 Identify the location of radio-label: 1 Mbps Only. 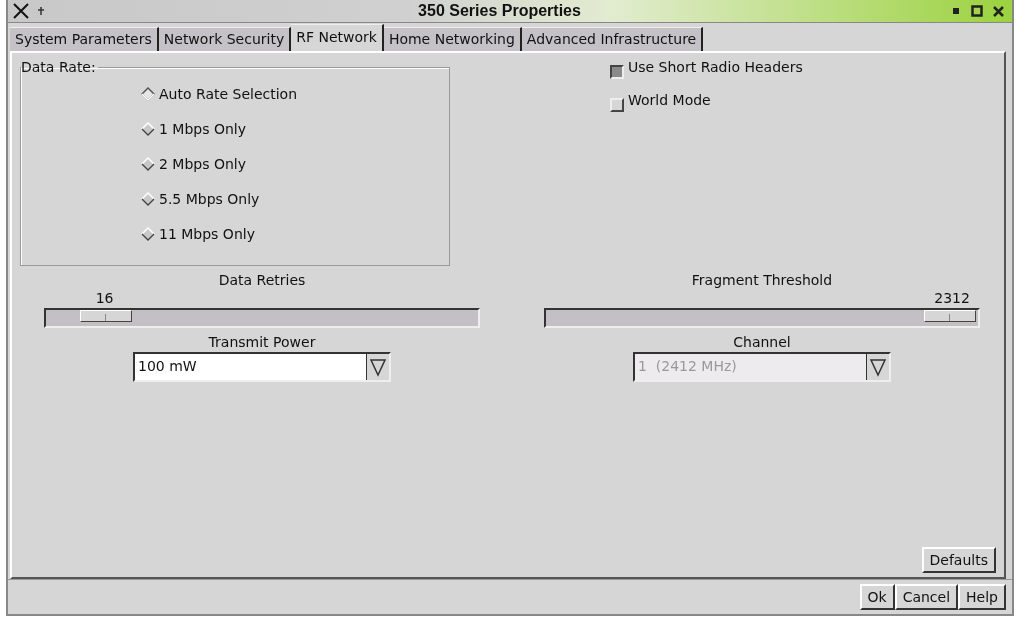
(203, 128).